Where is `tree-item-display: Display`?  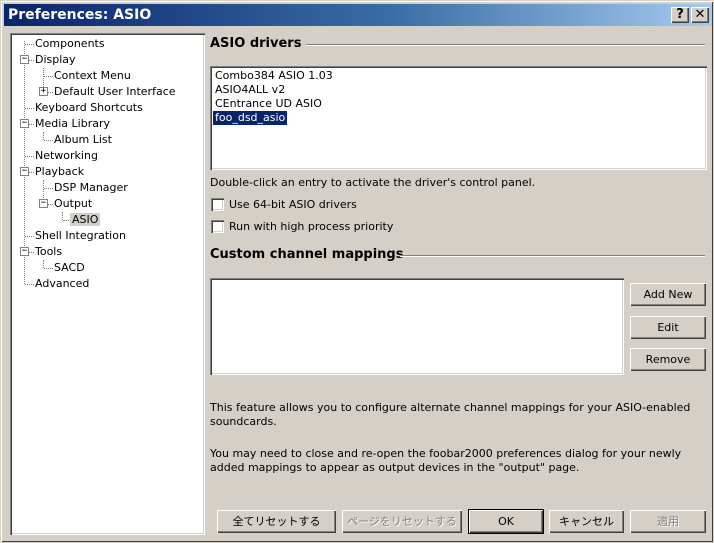
tree-item-display: Display is located at coordinates (55, 60).